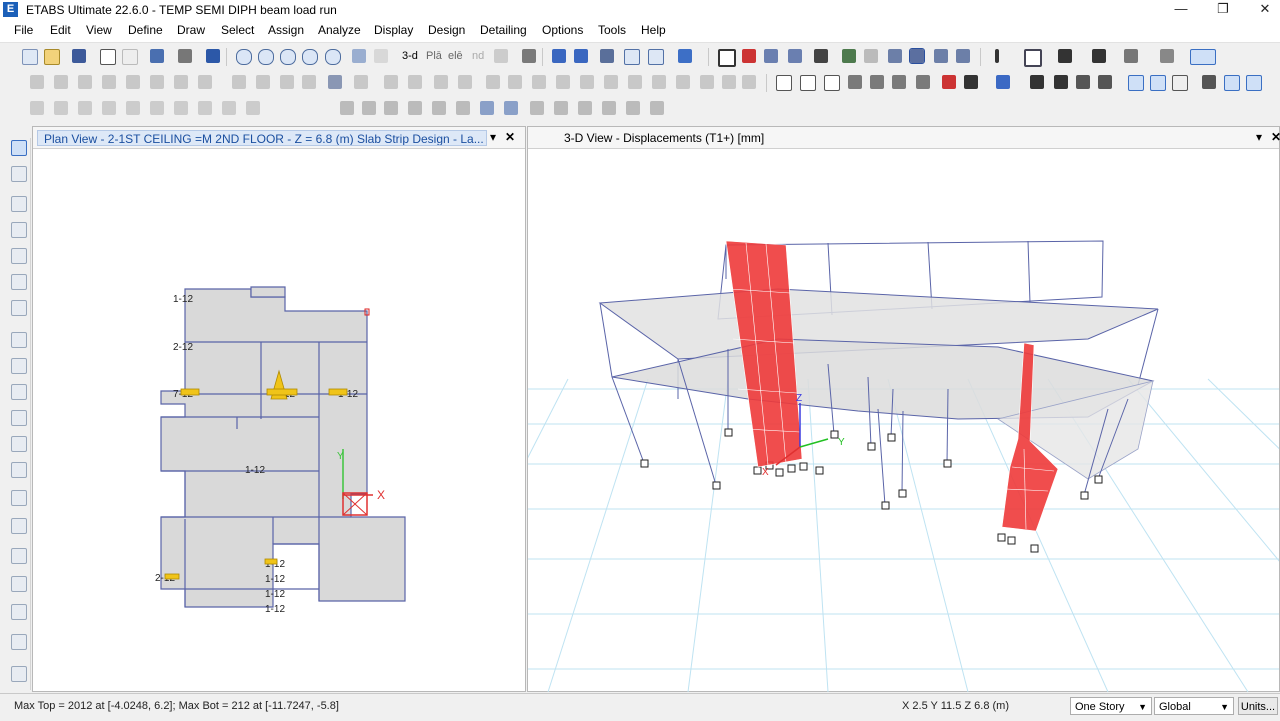 The width and height of the screenshot is (1280, 721). Describe the element at coordinates (60, 30) in the screenshot. I see `menu-edit: Edit` at that location.